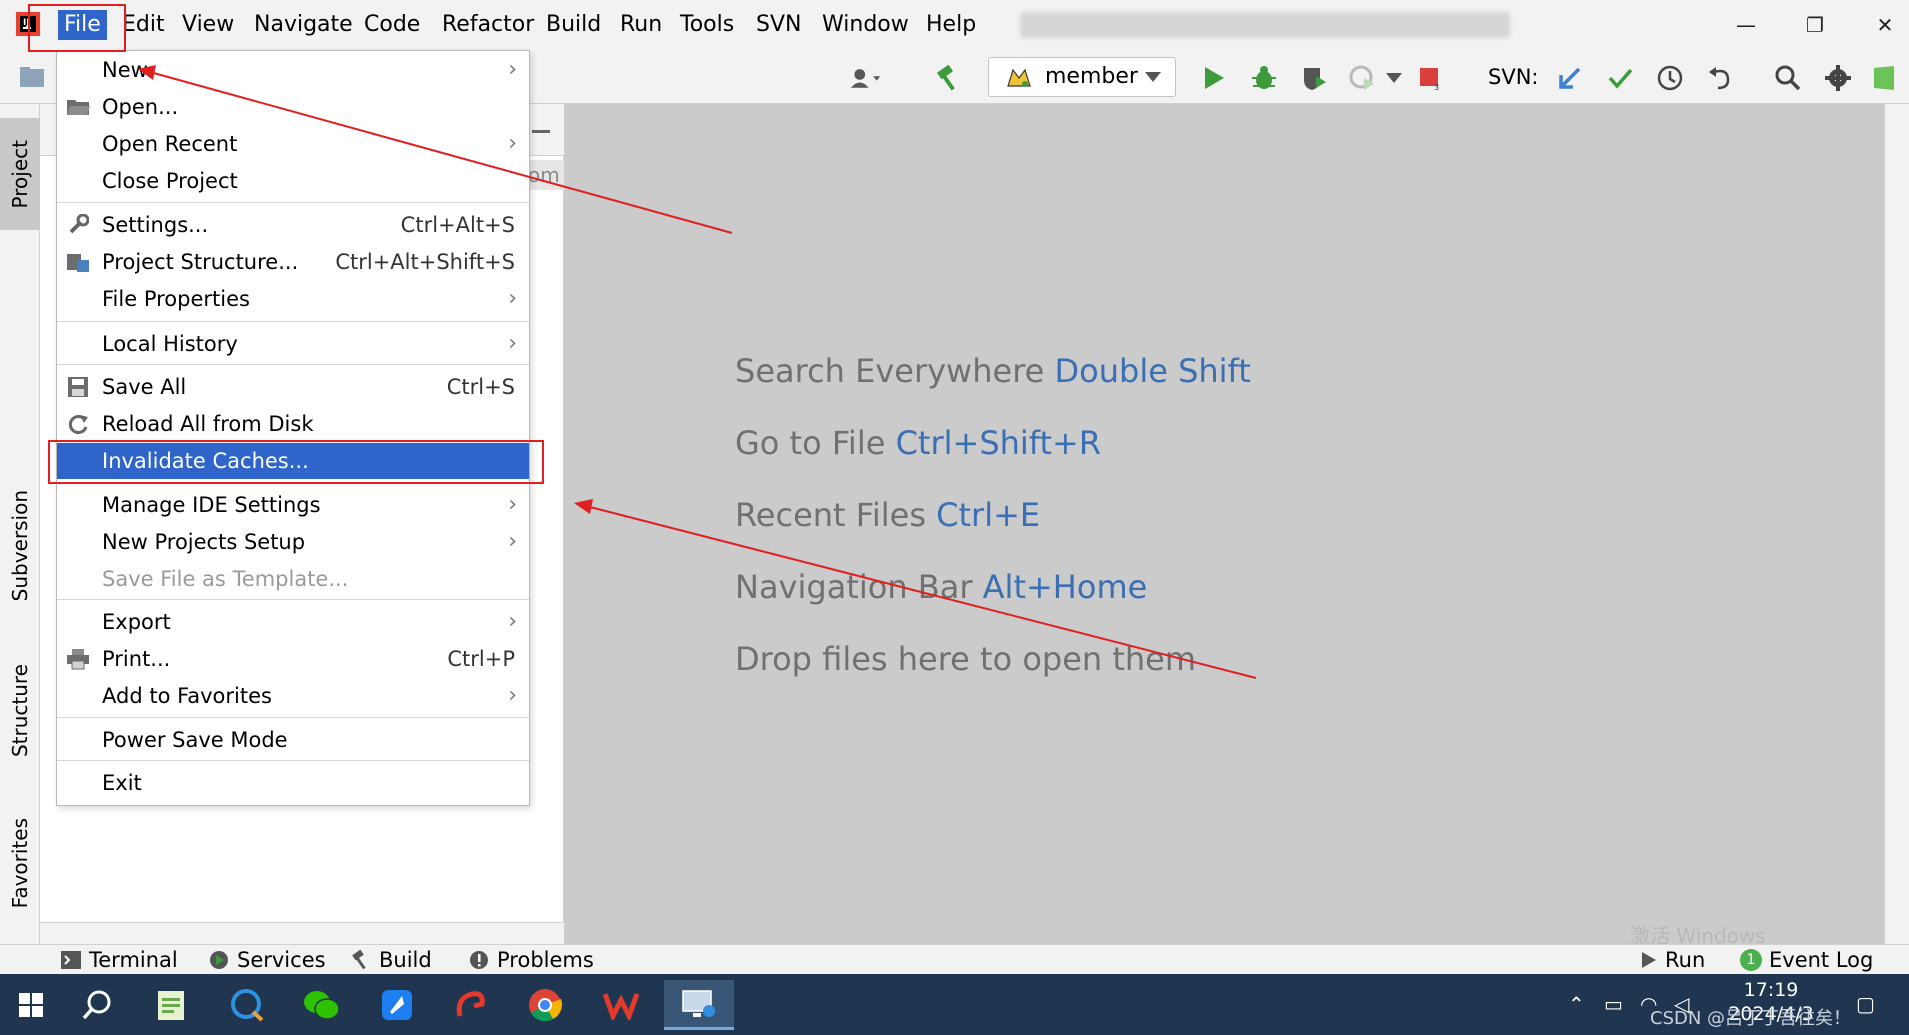  I want to click on close-window-button: ✕, so click(1885, 25).